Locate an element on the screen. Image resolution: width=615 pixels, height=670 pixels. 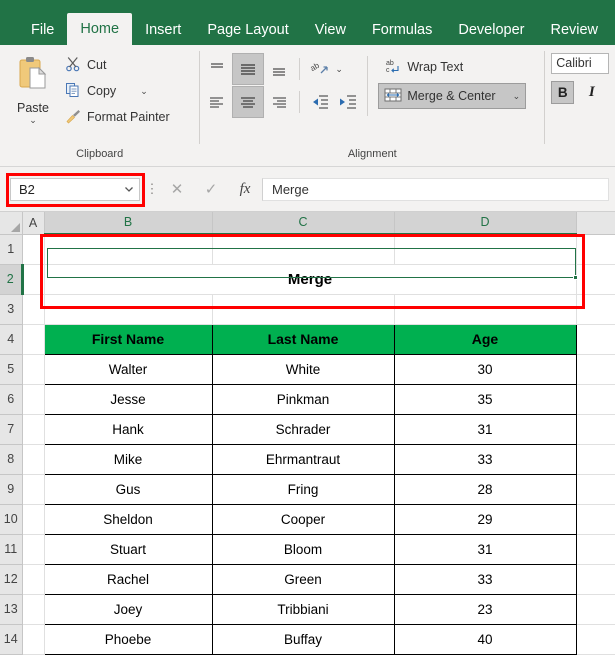
row-header-9: 9 is located at coordinates (11, 489).